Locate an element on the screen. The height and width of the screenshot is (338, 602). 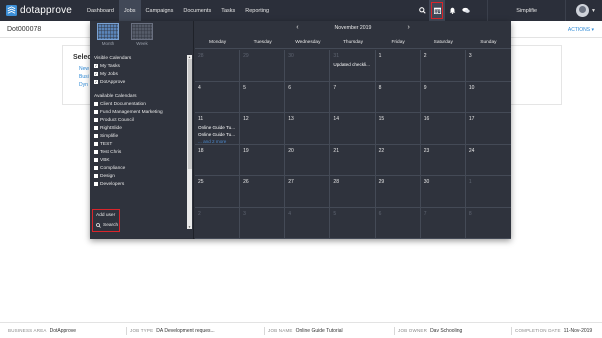
chat-icon is located at coordinates (466, 10).